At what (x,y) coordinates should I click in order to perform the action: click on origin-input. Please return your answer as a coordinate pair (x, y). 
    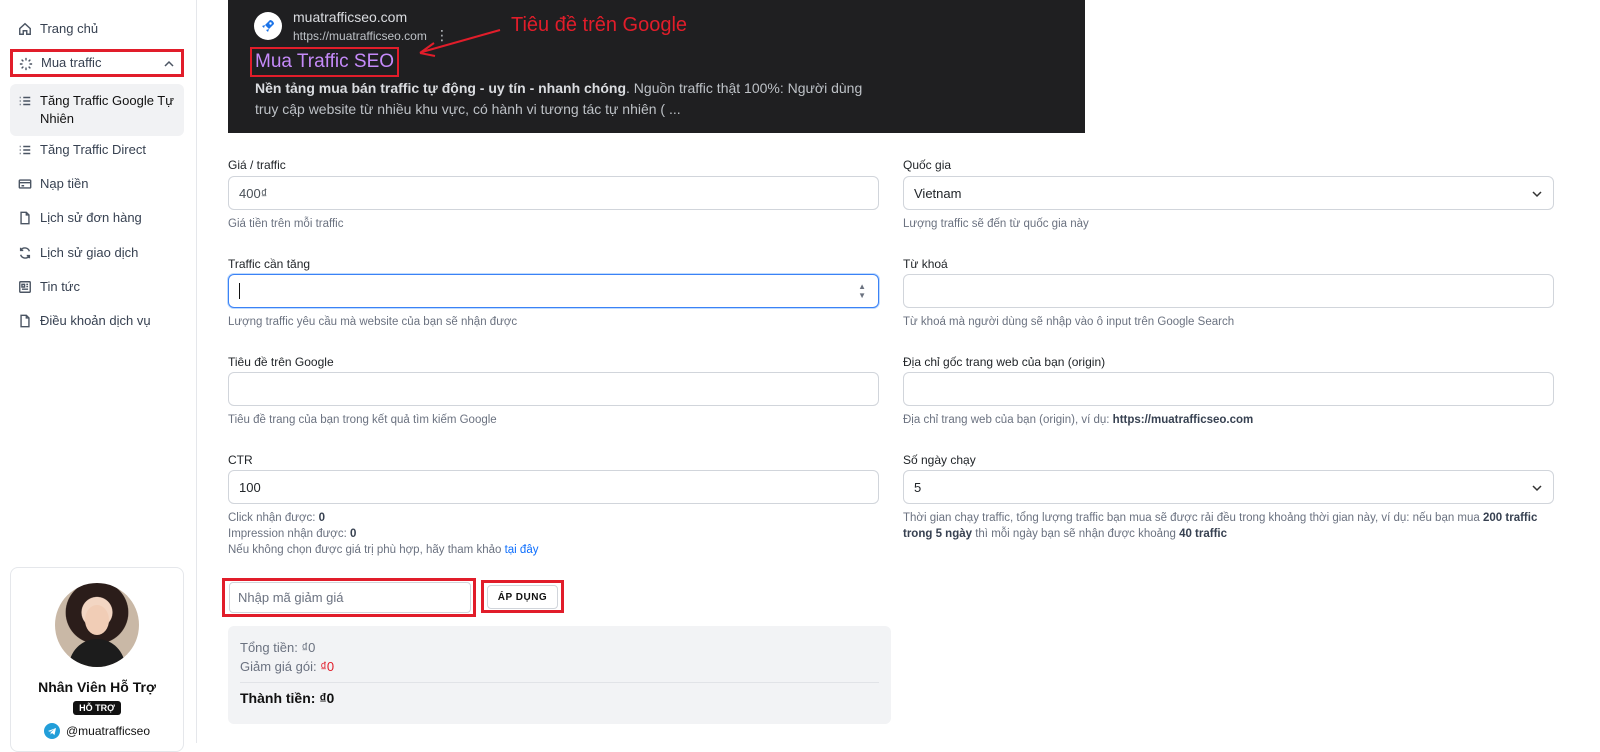
    Looking at the image, I should click on (1228, 389).